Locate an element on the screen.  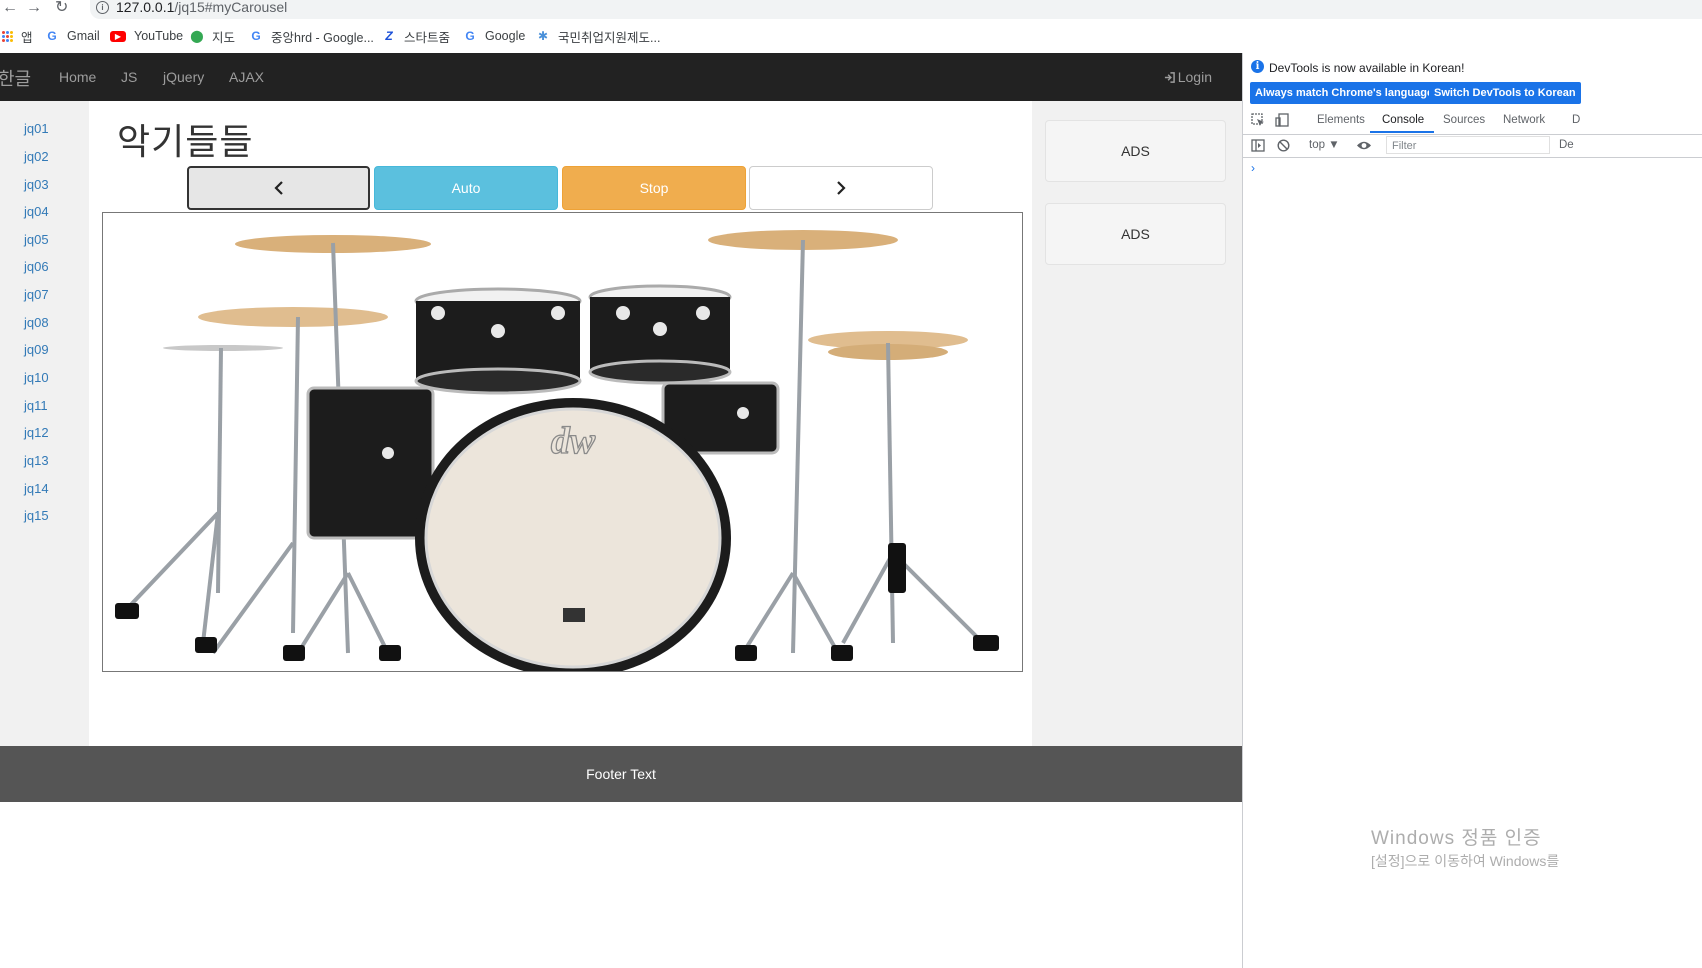
sidenav-link-jq03: jq03 is located at coordinates (36, 184).